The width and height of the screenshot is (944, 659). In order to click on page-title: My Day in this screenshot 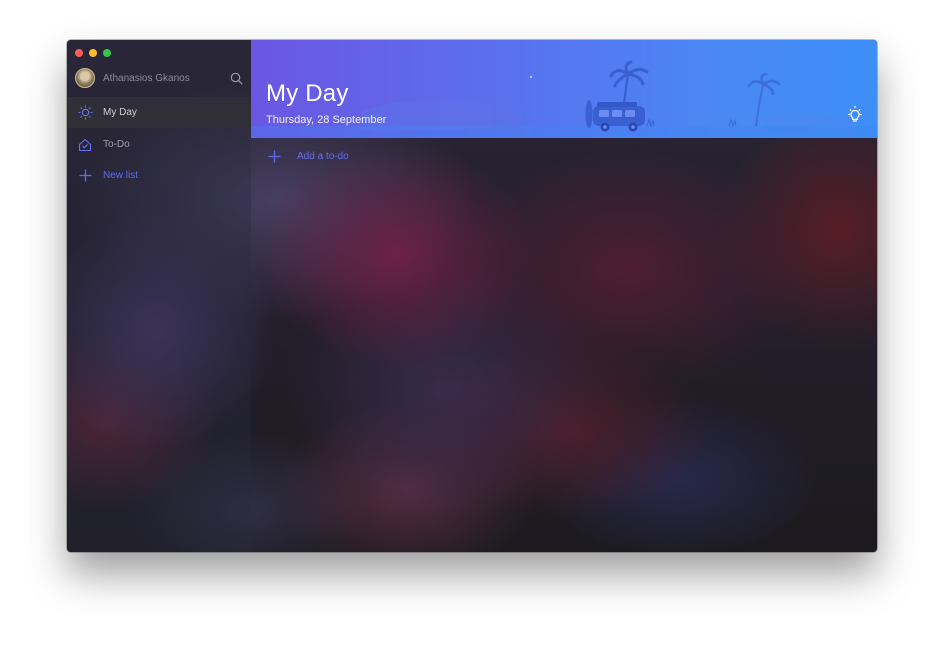, I will do `click(307, 93)`.